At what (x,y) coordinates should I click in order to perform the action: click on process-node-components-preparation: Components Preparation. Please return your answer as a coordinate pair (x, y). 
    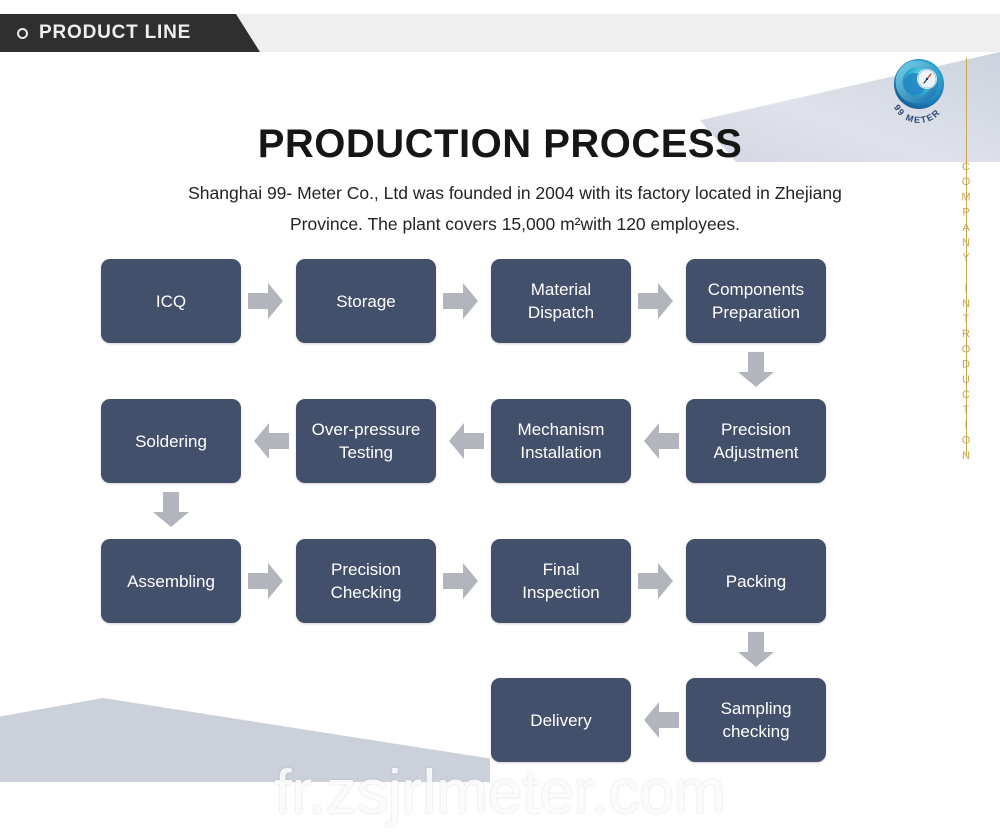
    Looking at the image, I should click on (756, 301).